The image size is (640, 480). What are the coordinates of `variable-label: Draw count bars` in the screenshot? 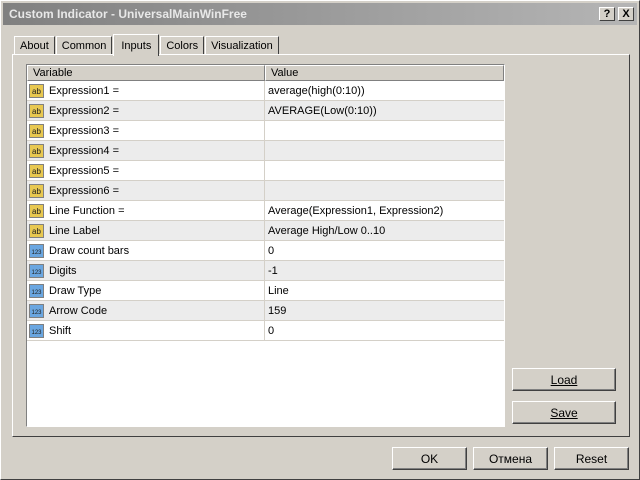 It's located at (89, 250).